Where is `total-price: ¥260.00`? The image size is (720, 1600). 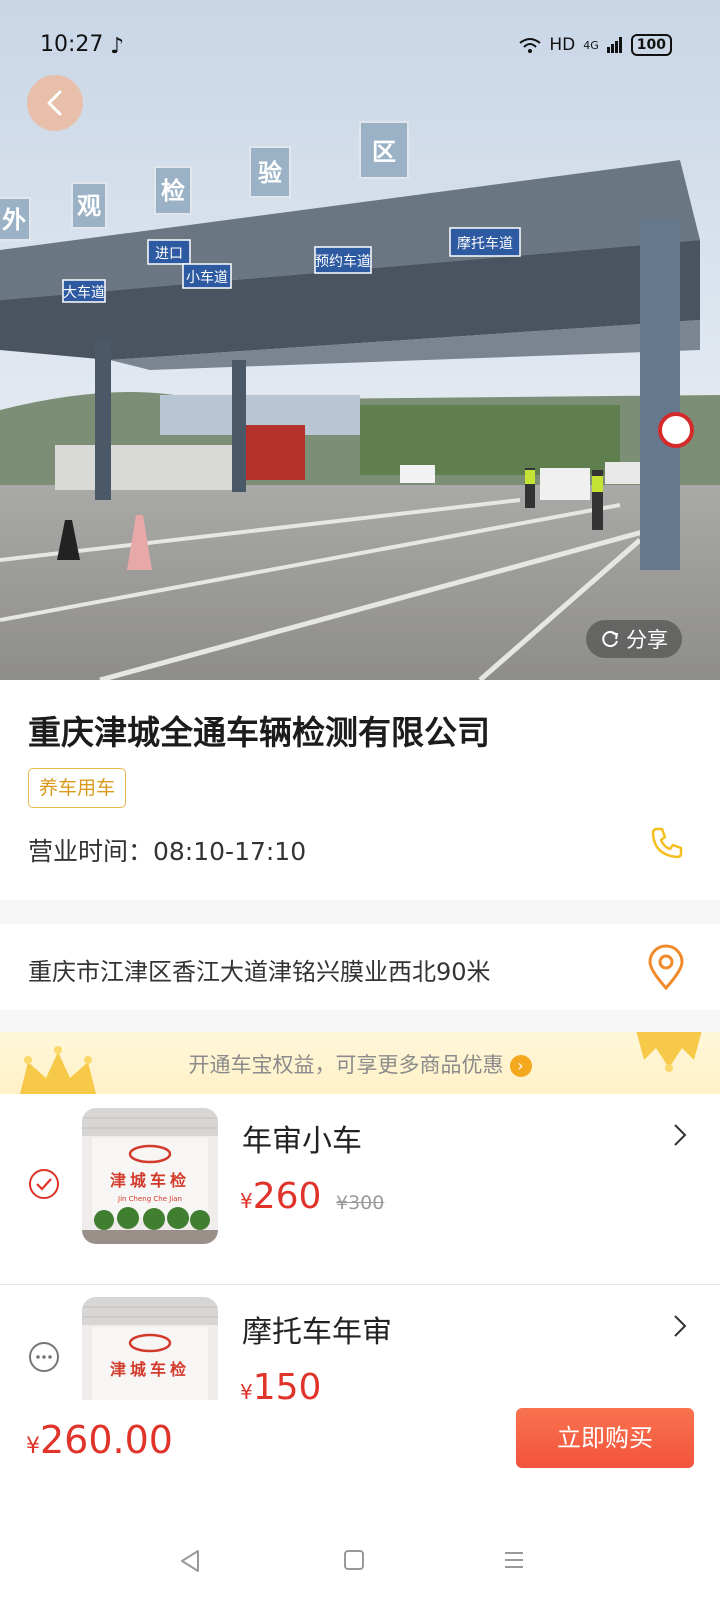
total-price: ¥260.00 is located at coordinates (99, 1440).